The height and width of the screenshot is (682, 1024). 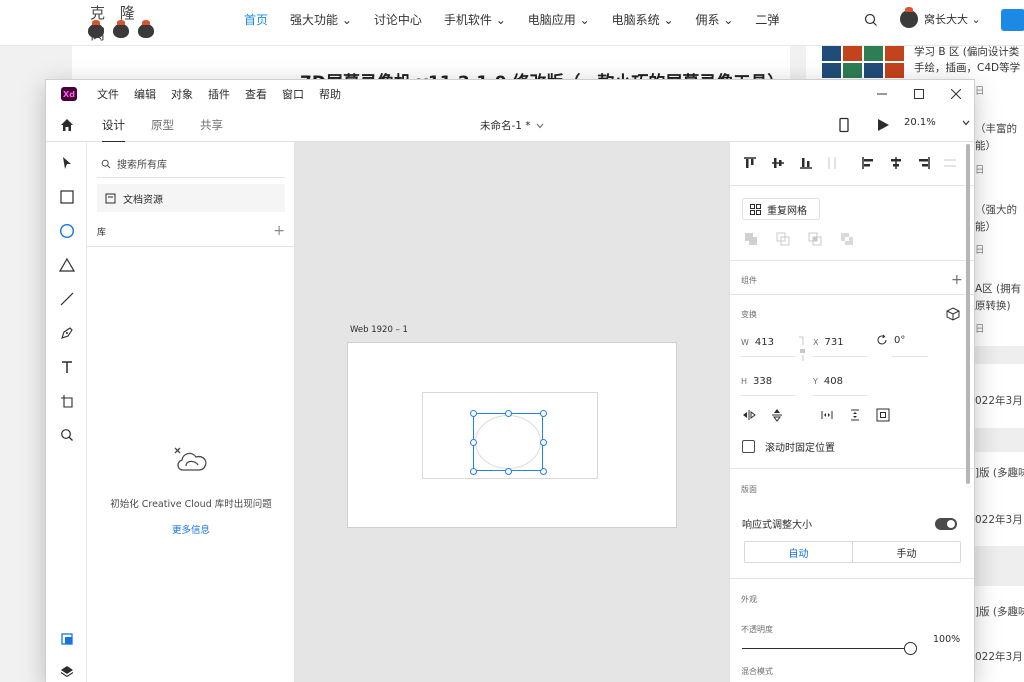 What do you see at coordinates (767, 19) in the screenshot?
I see `nav-second: 二弹` at bounding box center [767, 19].